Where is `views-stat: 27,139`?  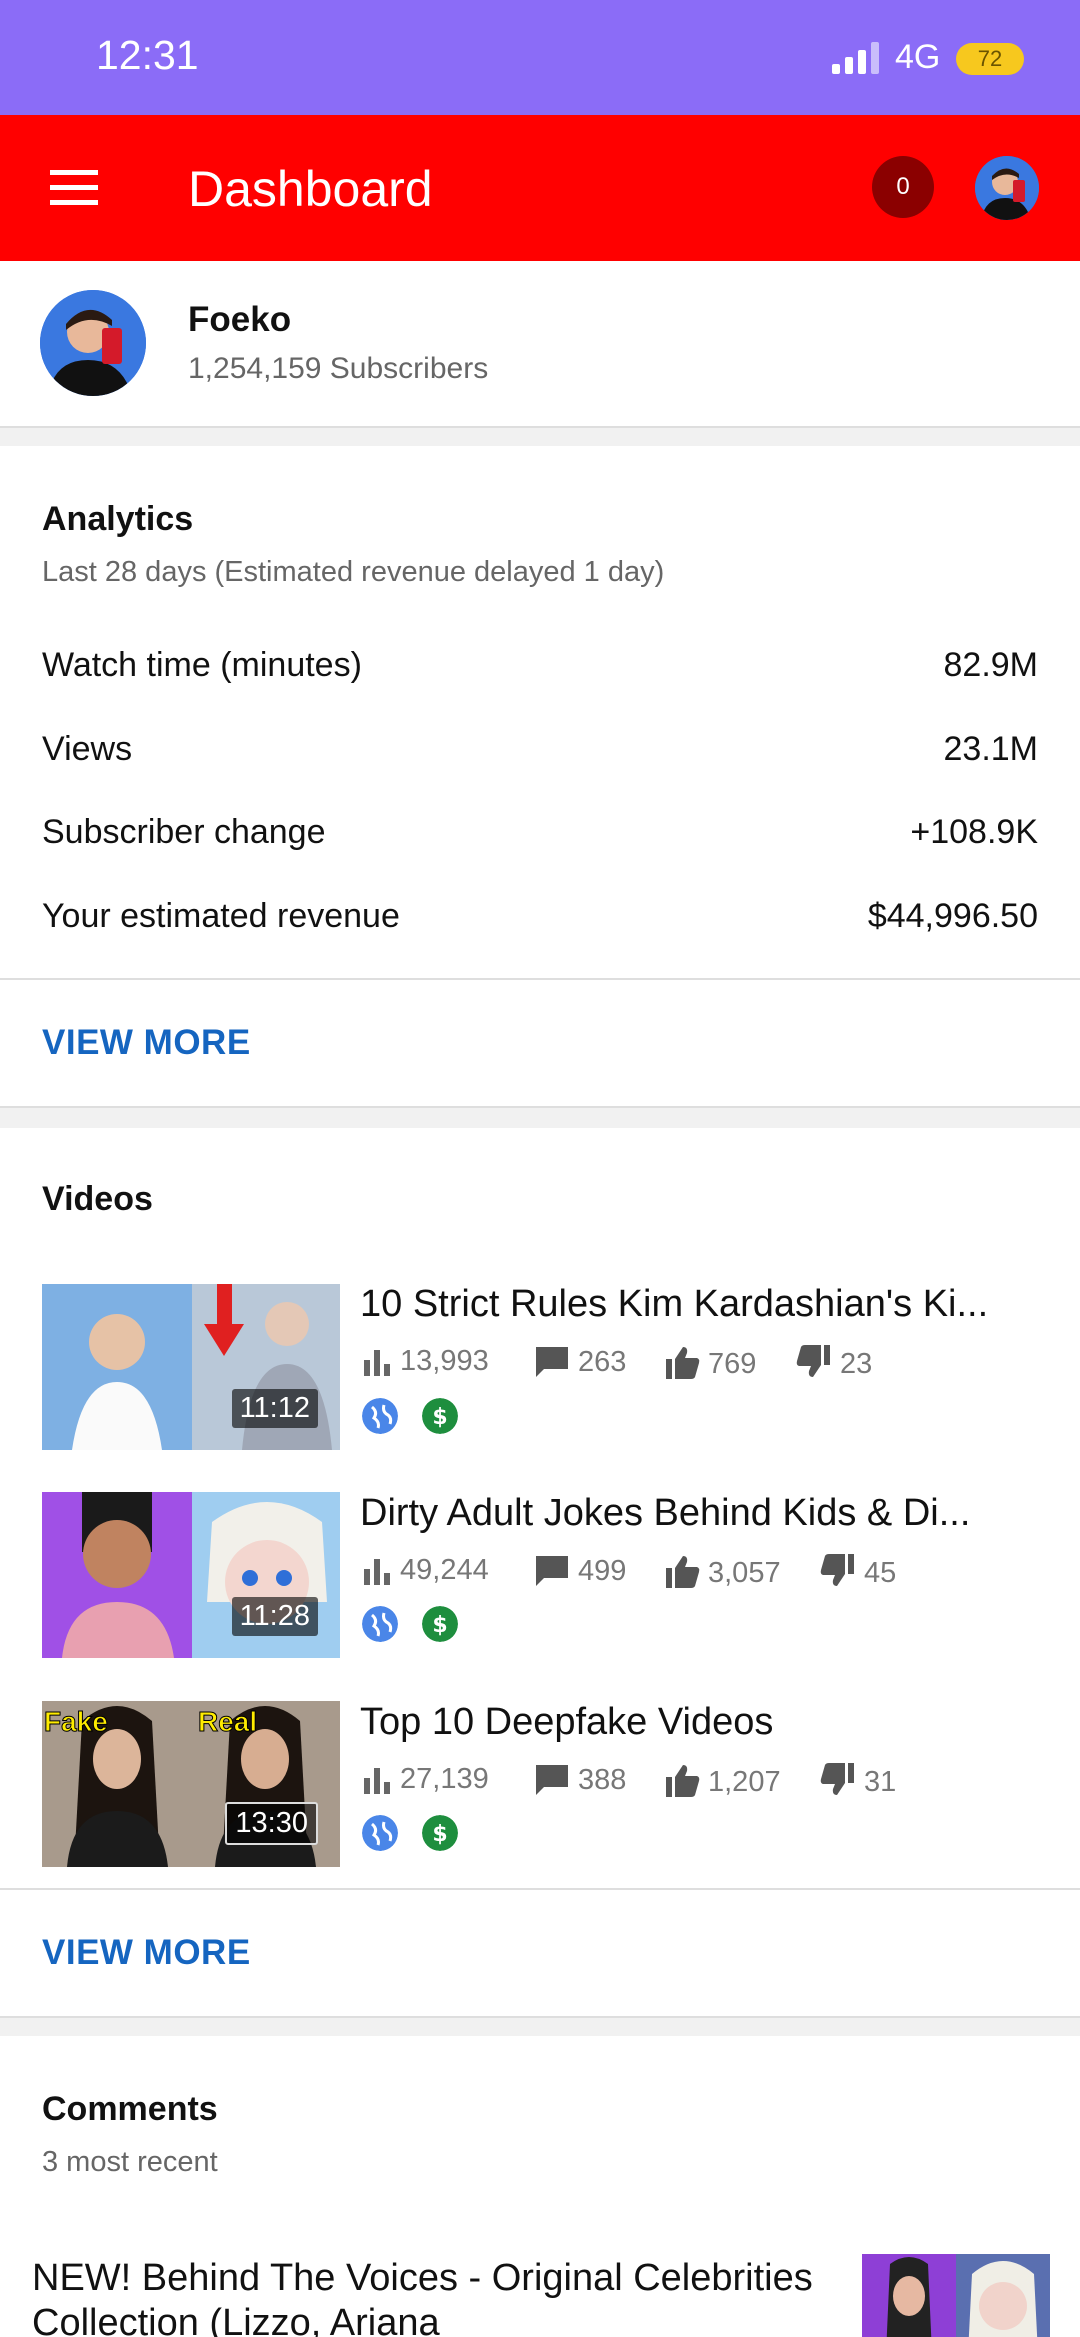 views-stat: 27,139 is located at coordinates (425, 1779).